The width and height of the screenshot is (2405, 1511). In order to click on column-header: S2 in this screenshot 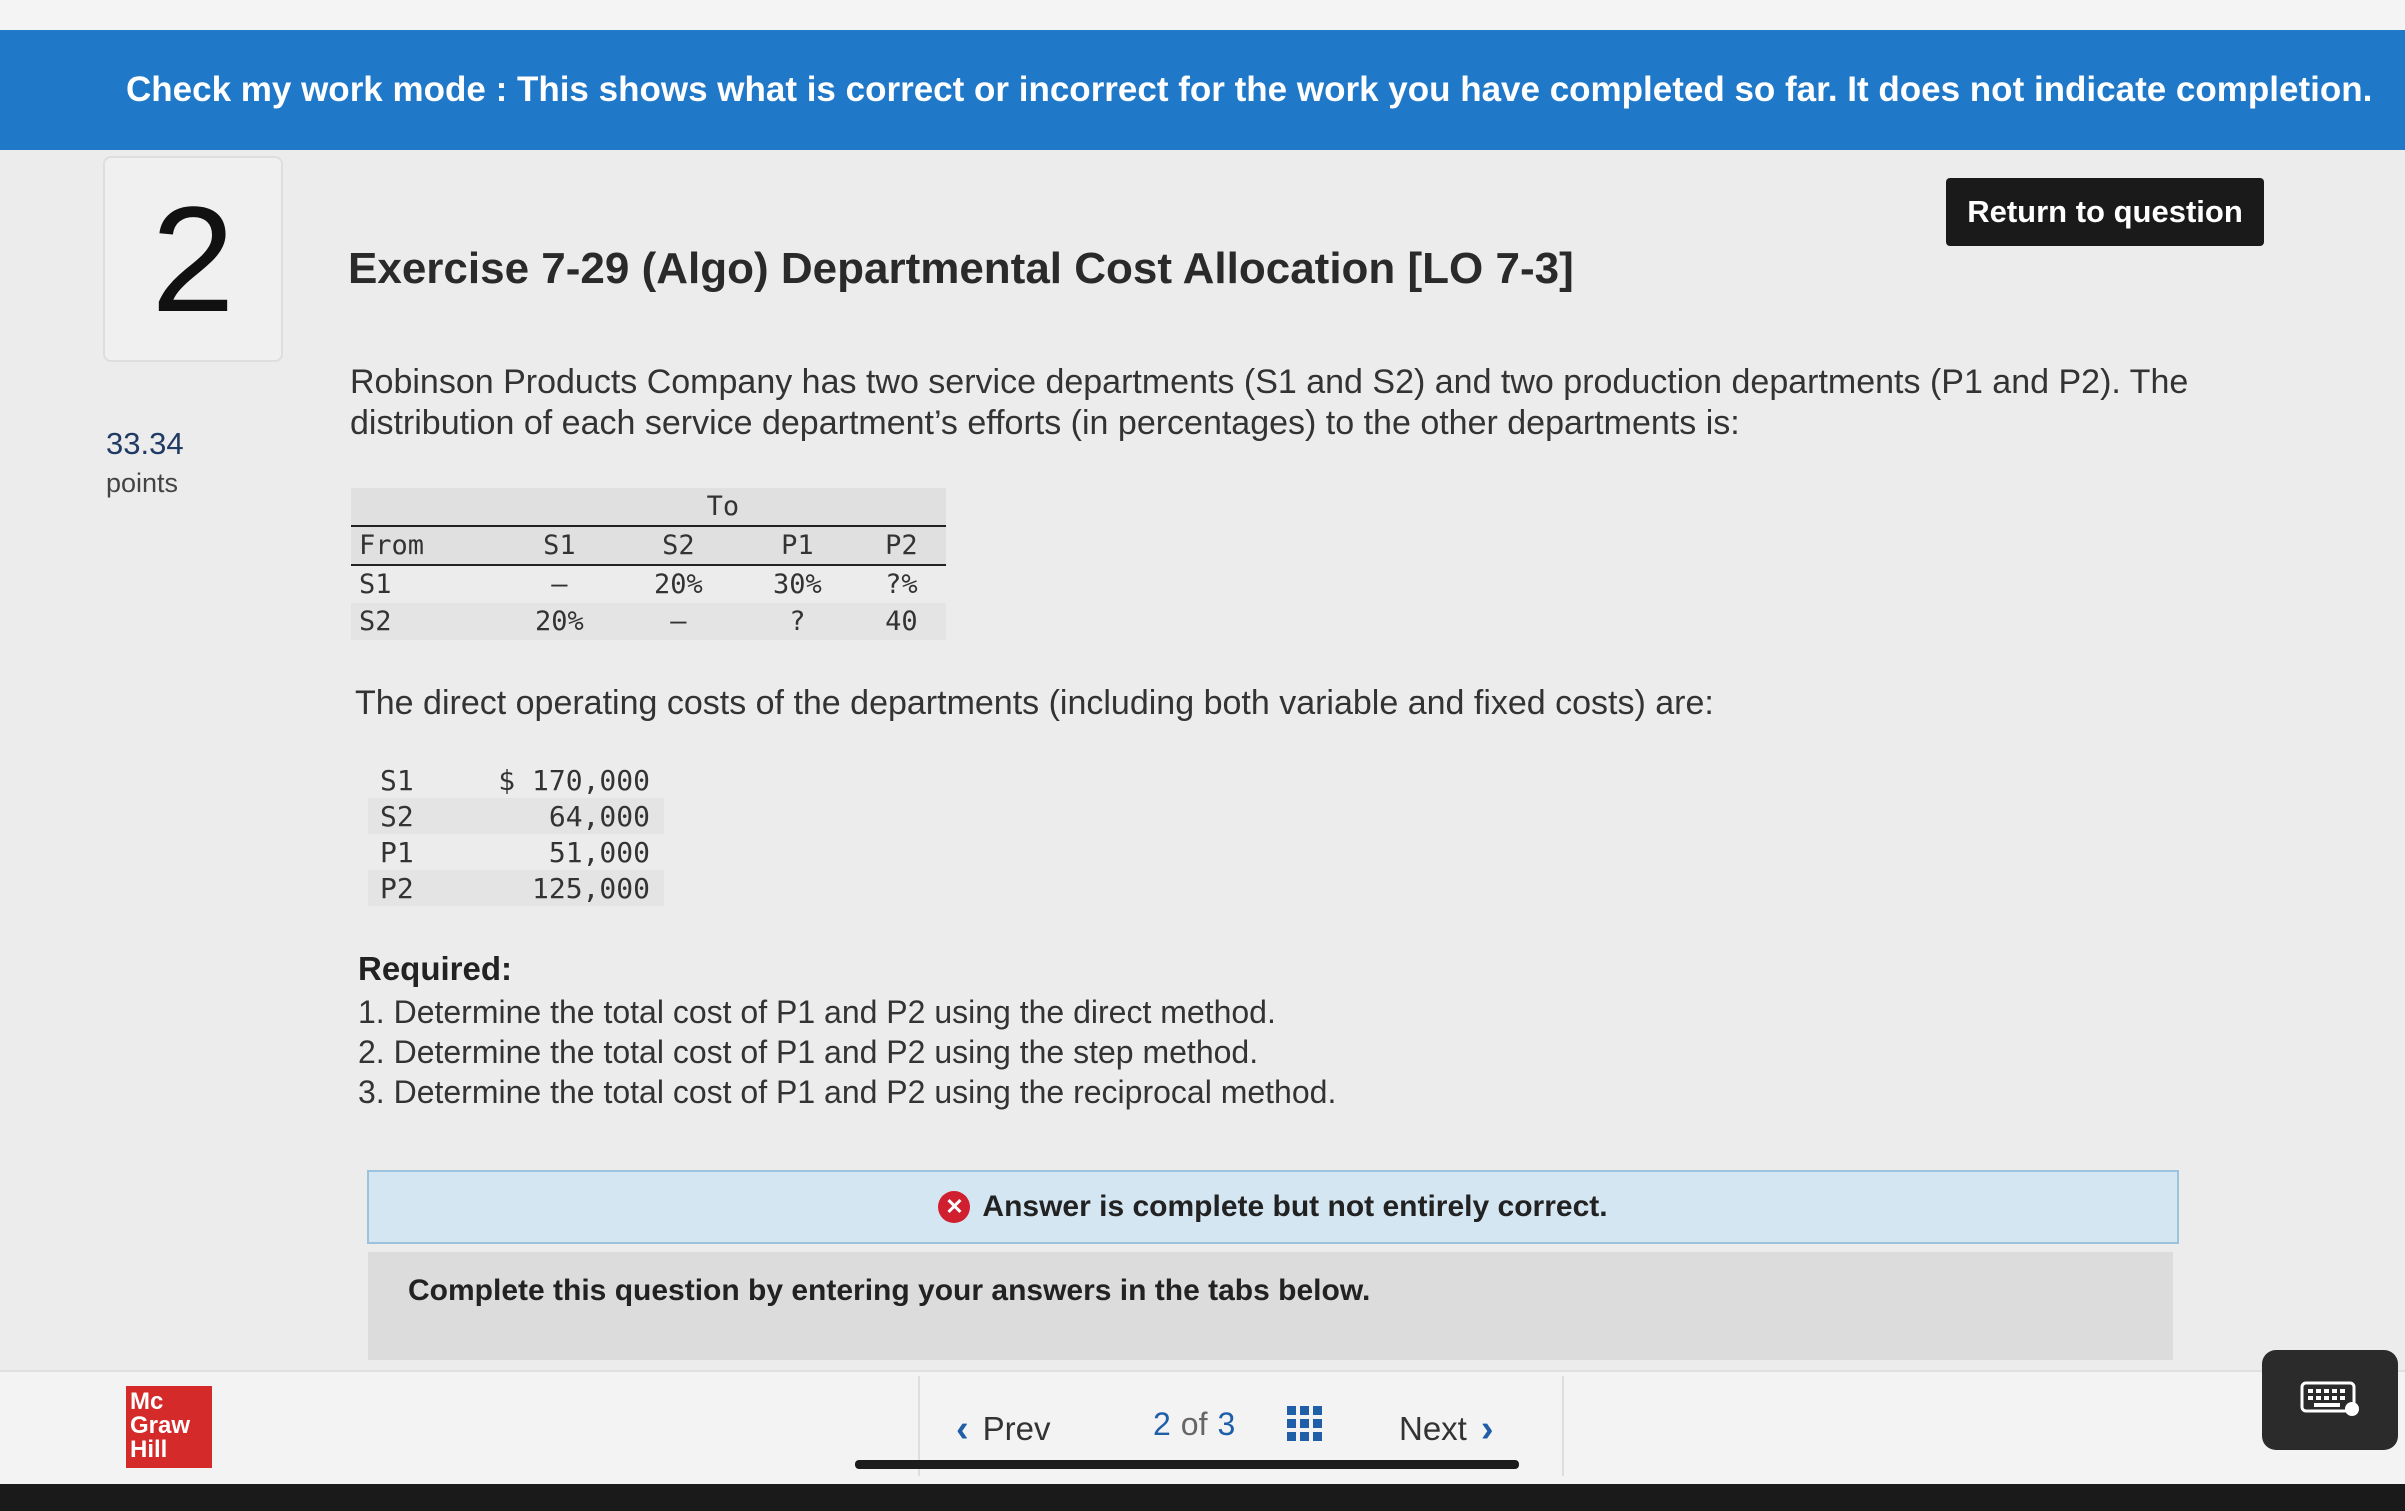, I will do `click(678, 545)`.